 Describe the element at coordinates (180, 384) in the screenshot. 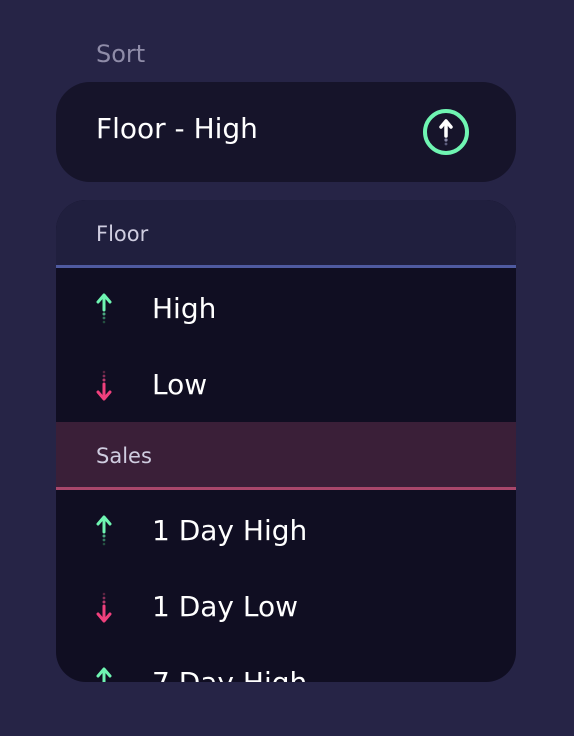

I see `option-label: Low` at that location.